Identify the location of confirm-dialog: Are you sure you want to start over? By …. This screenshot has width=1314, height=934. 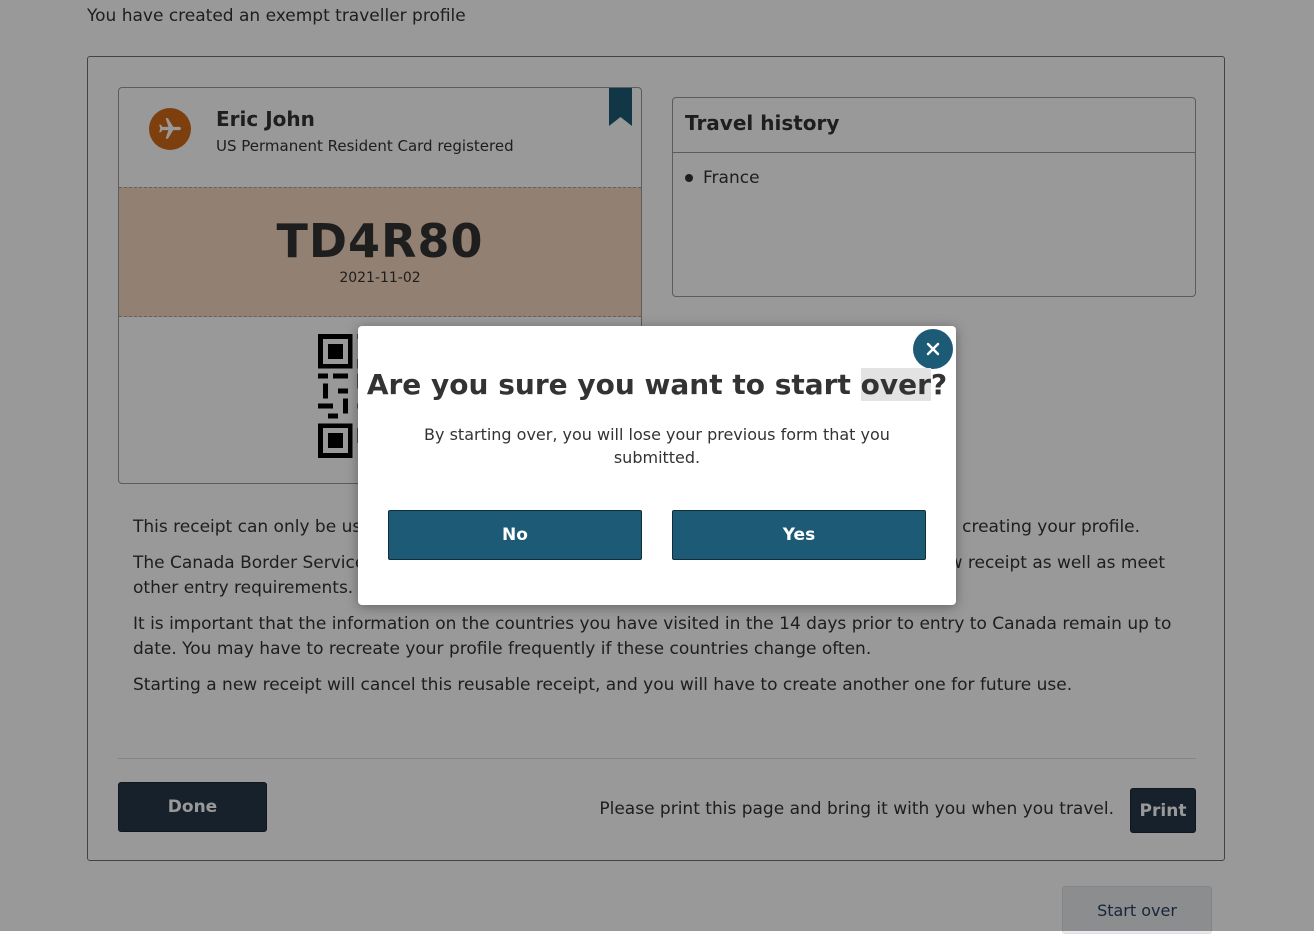
(657, 465).